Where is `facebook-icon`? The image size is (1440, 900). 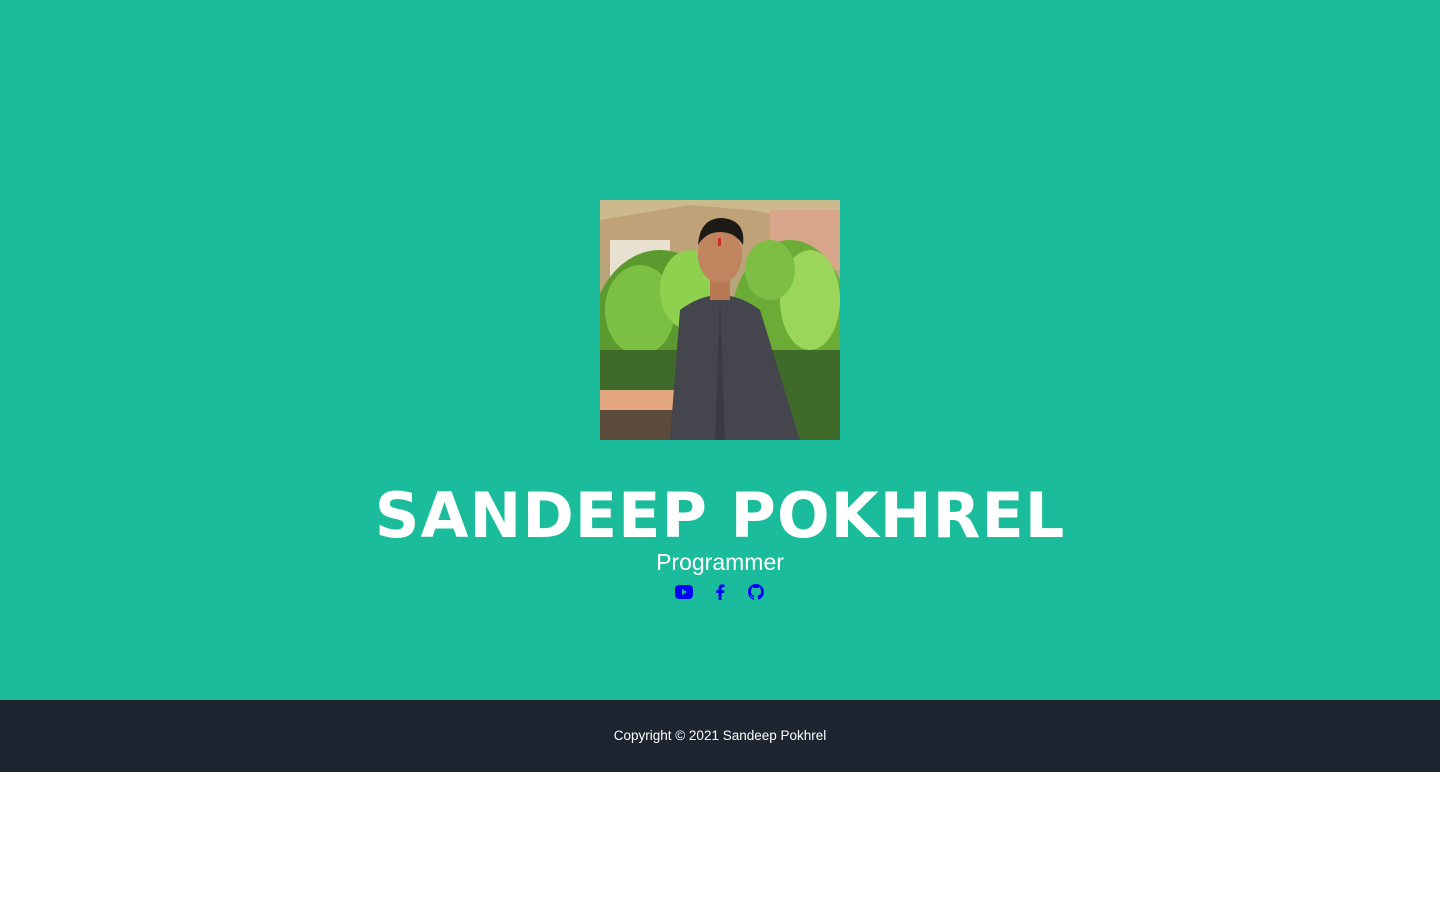 facebook-icon is located at coordinates (720, 592).